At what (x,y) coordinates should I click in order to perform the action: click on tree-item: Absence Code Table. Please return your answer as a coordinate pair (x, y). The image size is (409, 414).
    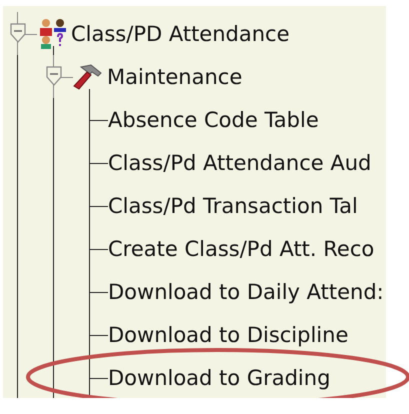
    Looking at the image, I should click on (213, 120).